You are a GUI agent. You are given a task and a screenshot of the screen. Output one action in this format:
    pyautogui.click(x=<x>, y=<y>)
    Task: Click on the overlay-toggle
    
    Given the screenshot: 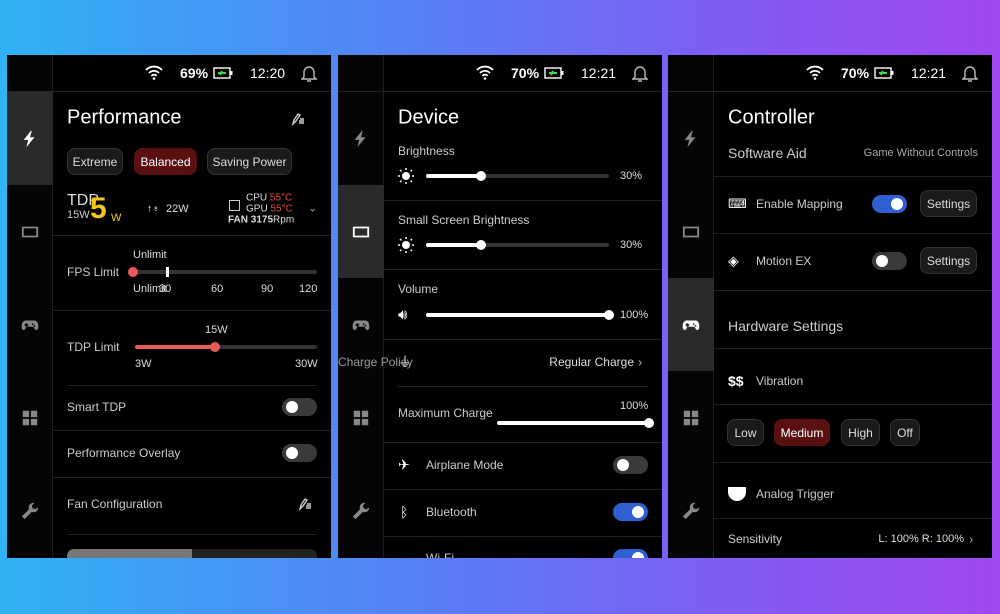 What is the action you would take?
    pyautogui.click(x=299, y=453)
    